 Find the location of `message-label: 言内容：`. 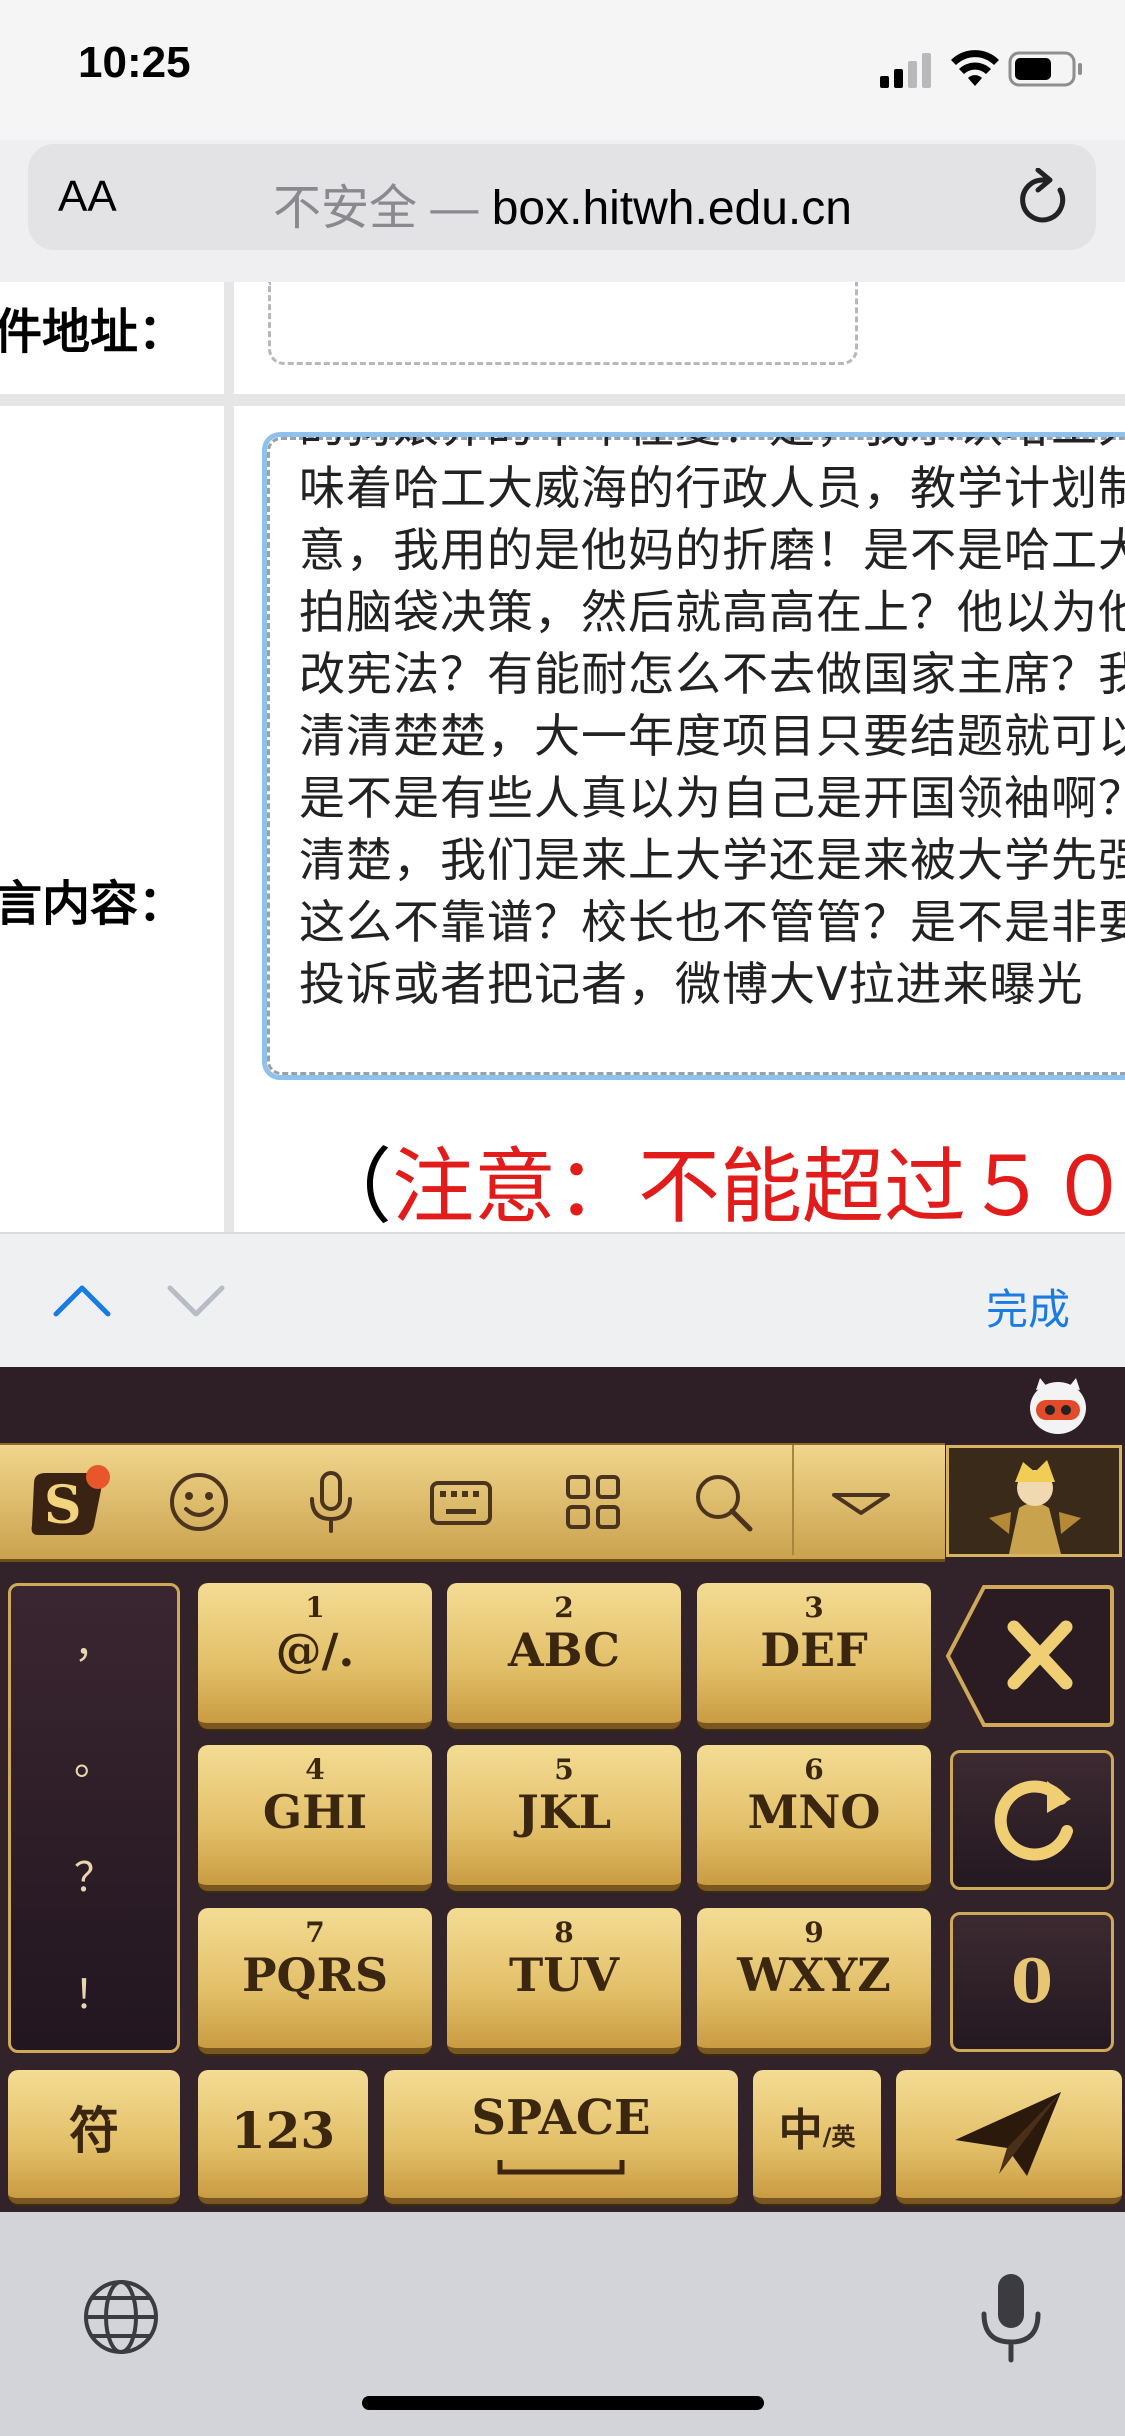

message-label: 言内容： is located at coordinates (93, 904).